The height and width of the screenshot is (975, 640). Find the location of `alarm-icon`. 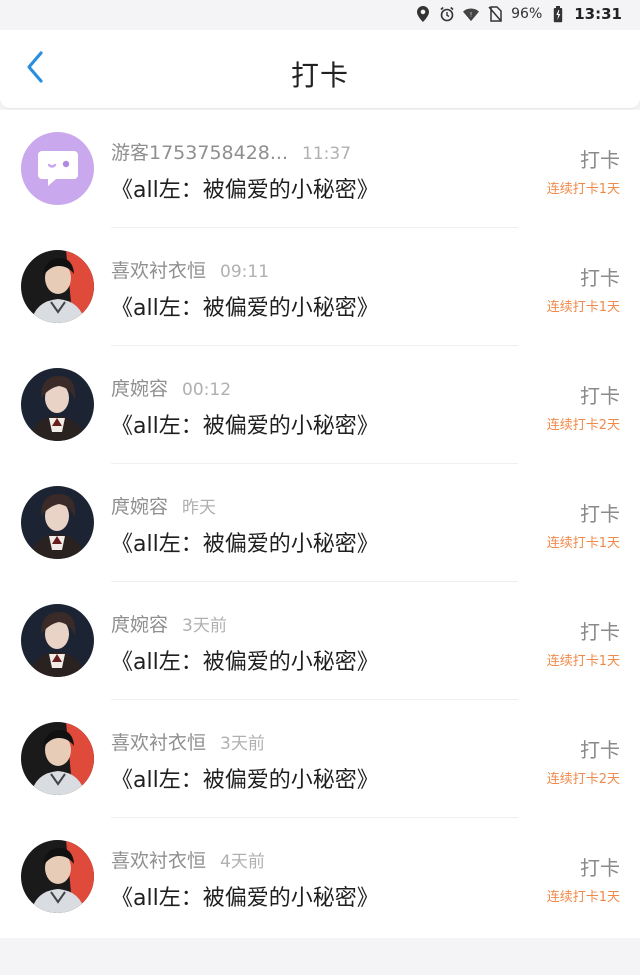

alarm-icon is located at coordinates (447, 14).